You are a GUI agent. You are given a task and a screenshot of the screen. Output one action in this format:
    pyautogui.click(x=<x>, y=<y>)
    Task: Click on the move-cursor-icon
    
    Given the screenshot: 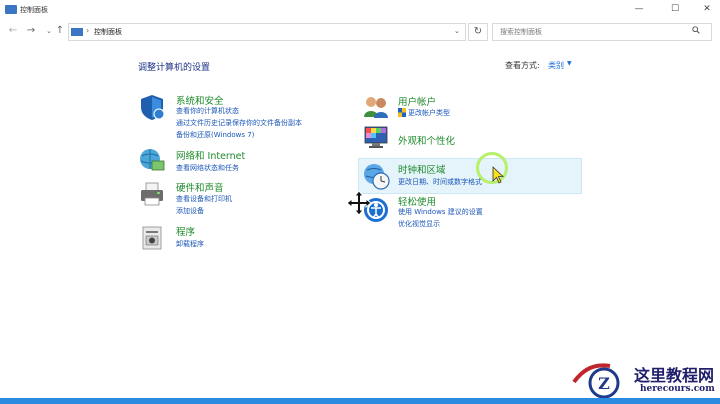 What is the action you would take?
    pyautogui.click(x=359, y=203)
    